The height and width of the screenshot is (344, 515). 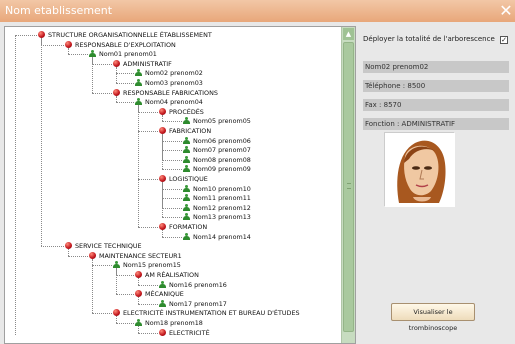 I want to click on employee-name: Nom02 prenom02, so click(x=436, y=67).